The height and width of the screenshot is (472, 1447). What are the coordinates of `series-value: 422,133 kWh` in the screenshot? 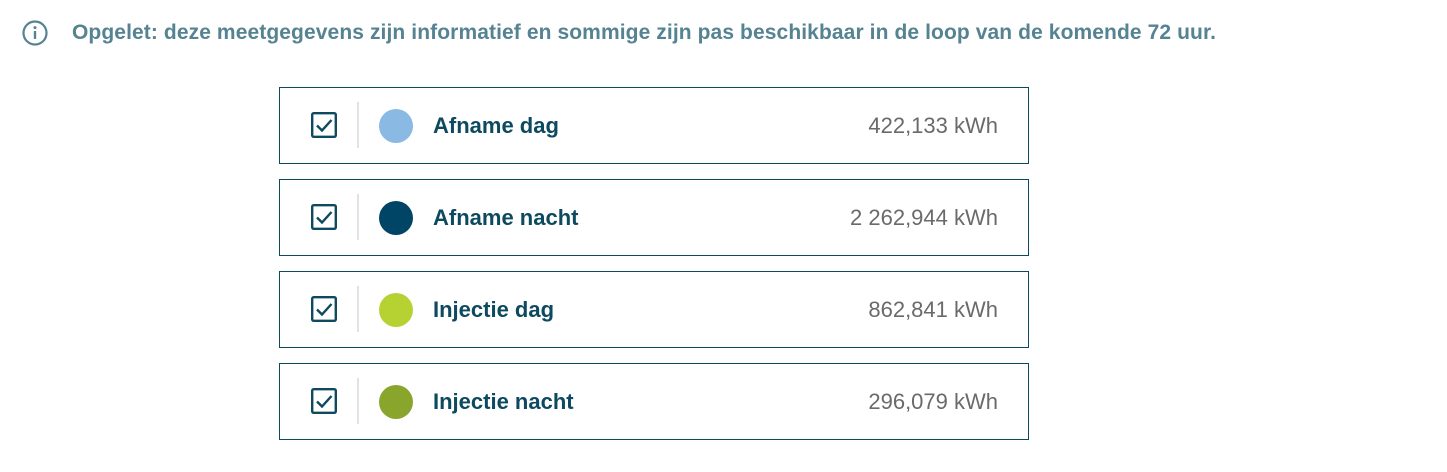 It's located at (933, 125).